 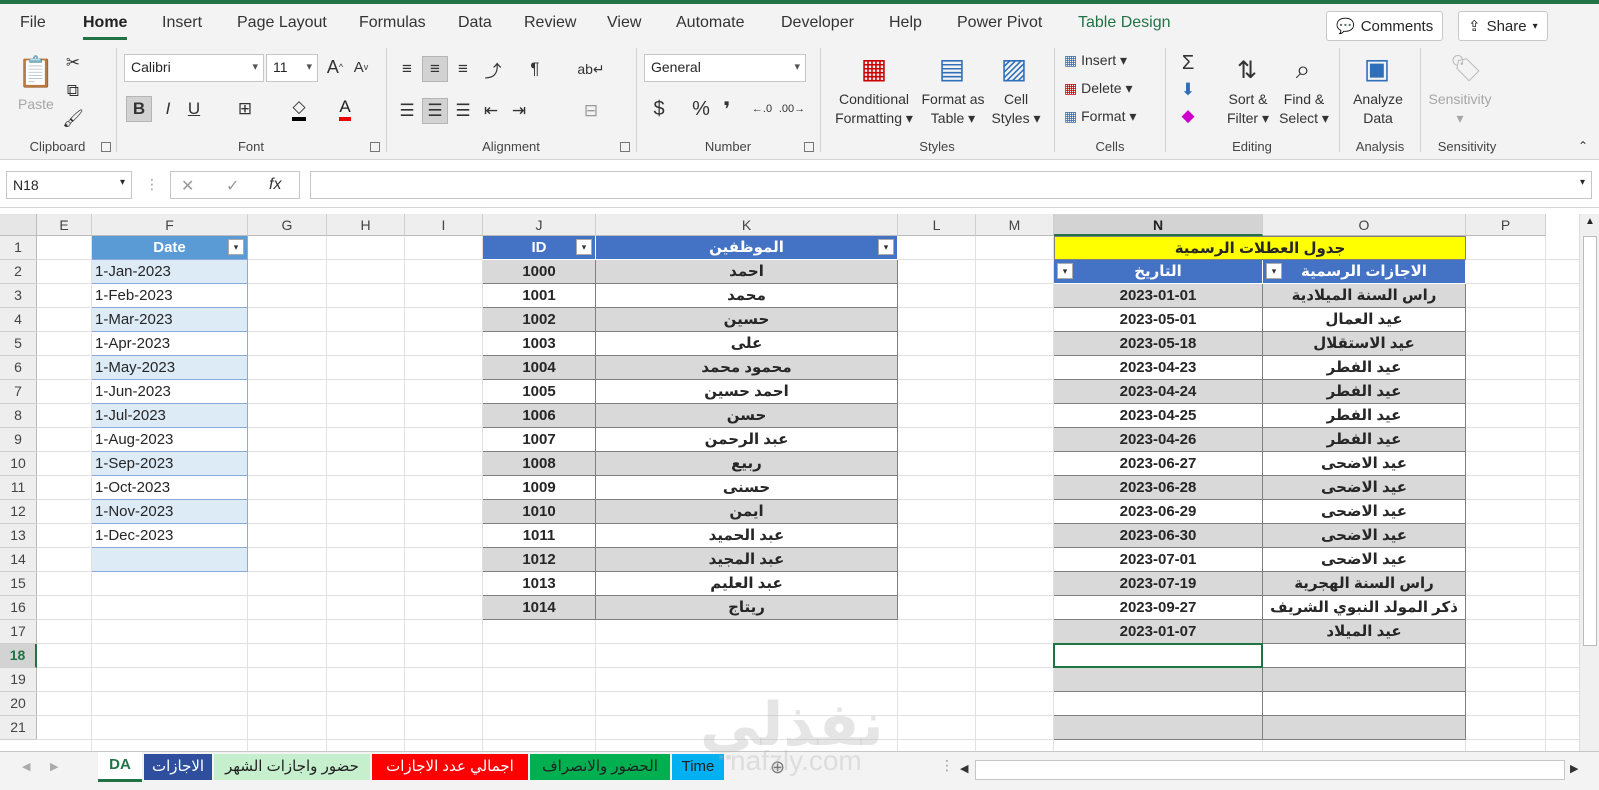 What do you see at coordinates (1574, 768) in the screenshot?
I see `scroll-right-icon: ▶` at bounding box center [1574, 768].